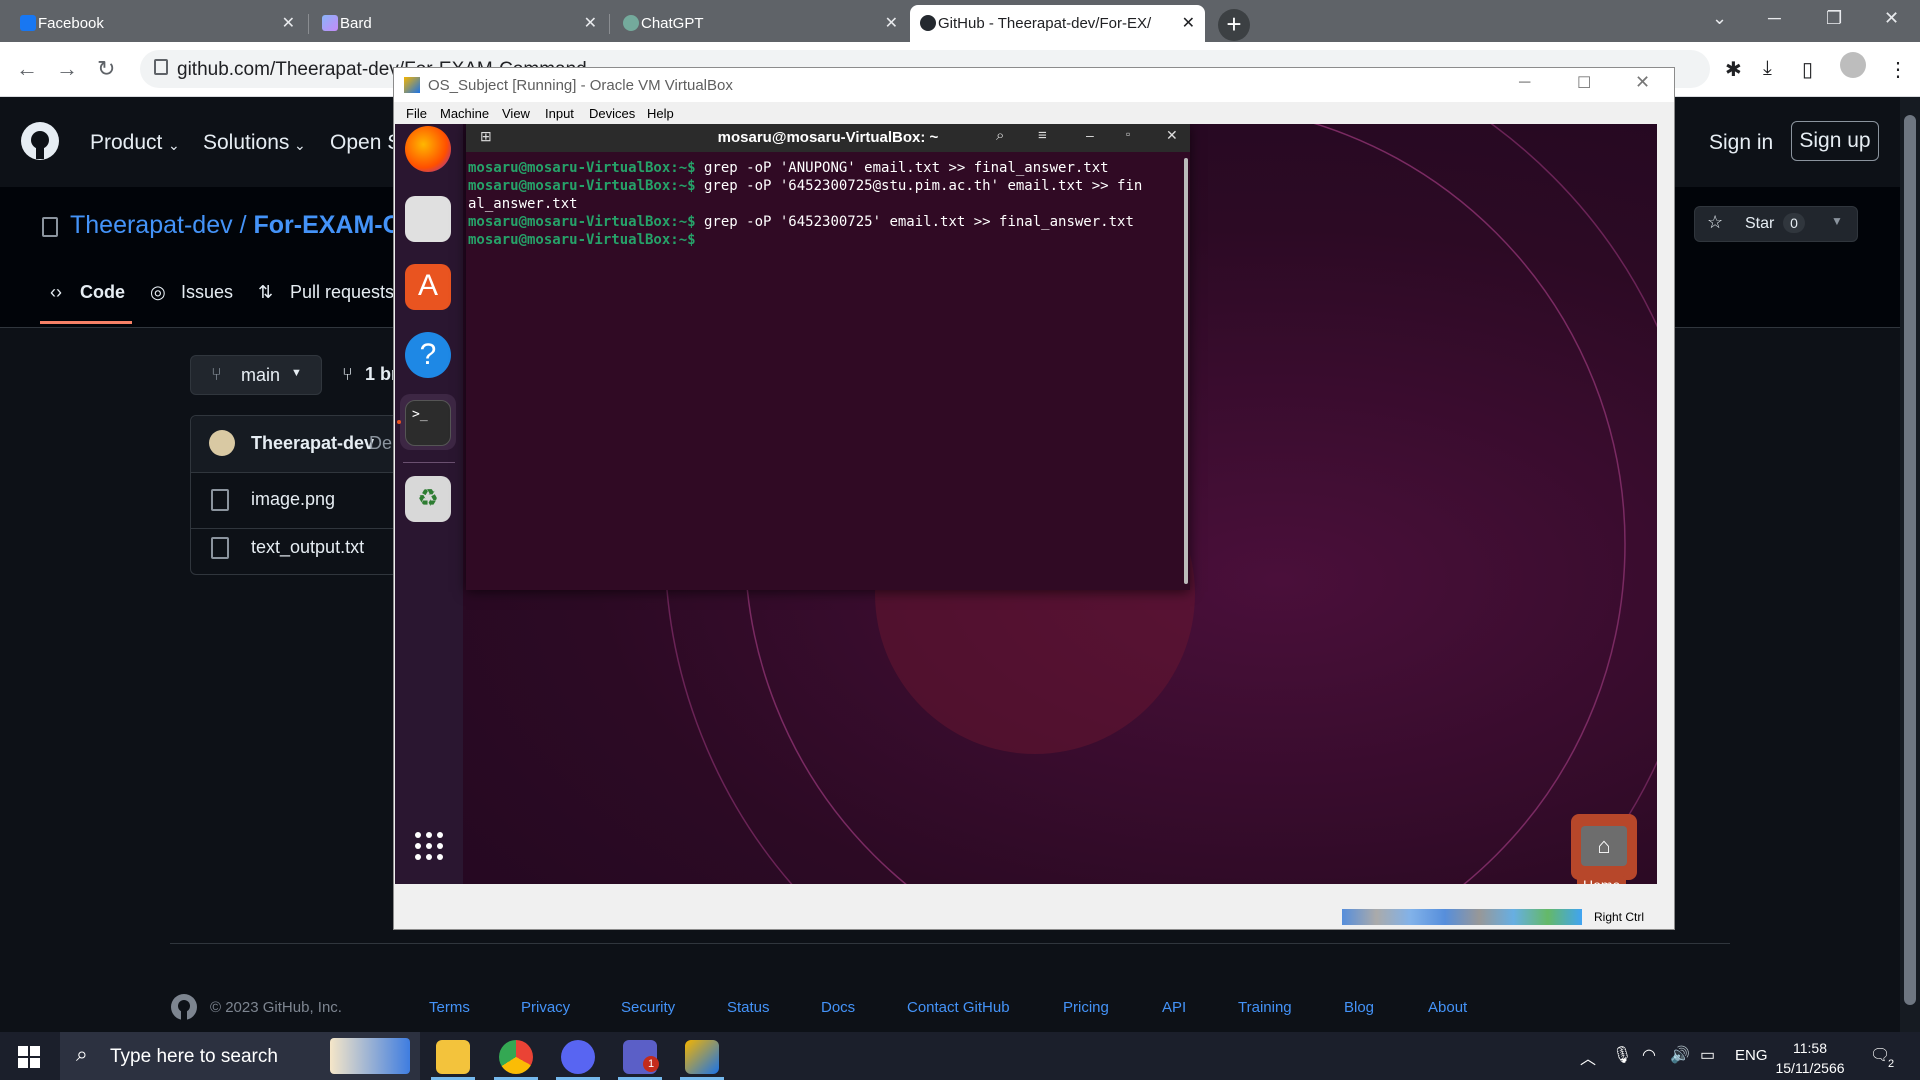 The height and width of the screenshot is (1080, 1920). I want to click on app-center-icon: A, so click(428, 287).